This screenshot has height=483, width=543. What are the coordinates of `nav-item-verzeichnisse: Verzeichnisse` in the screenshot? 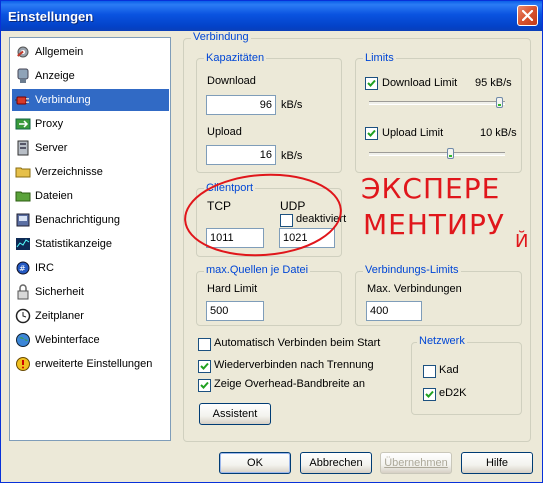 It's located at (90, 172).